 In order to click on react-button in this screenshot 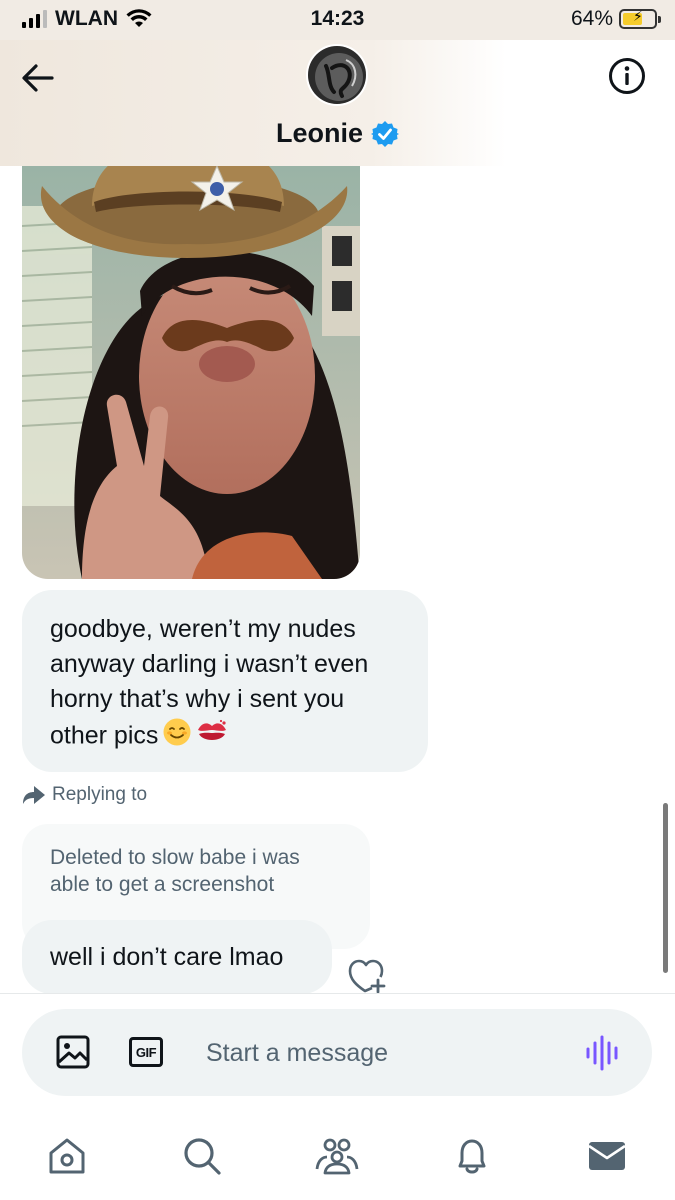, I will do `click(368, 976)`.